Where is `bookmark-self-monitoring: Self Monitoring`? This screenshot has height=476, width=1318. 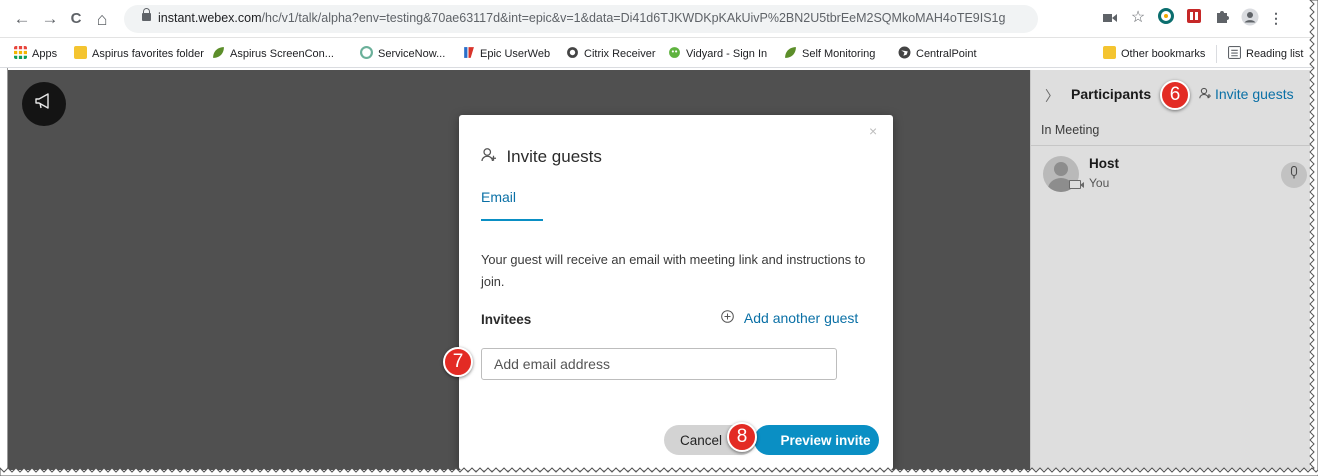 bookmark-self-monitoring: Self Monitoring is located at coordinates (829, 54).